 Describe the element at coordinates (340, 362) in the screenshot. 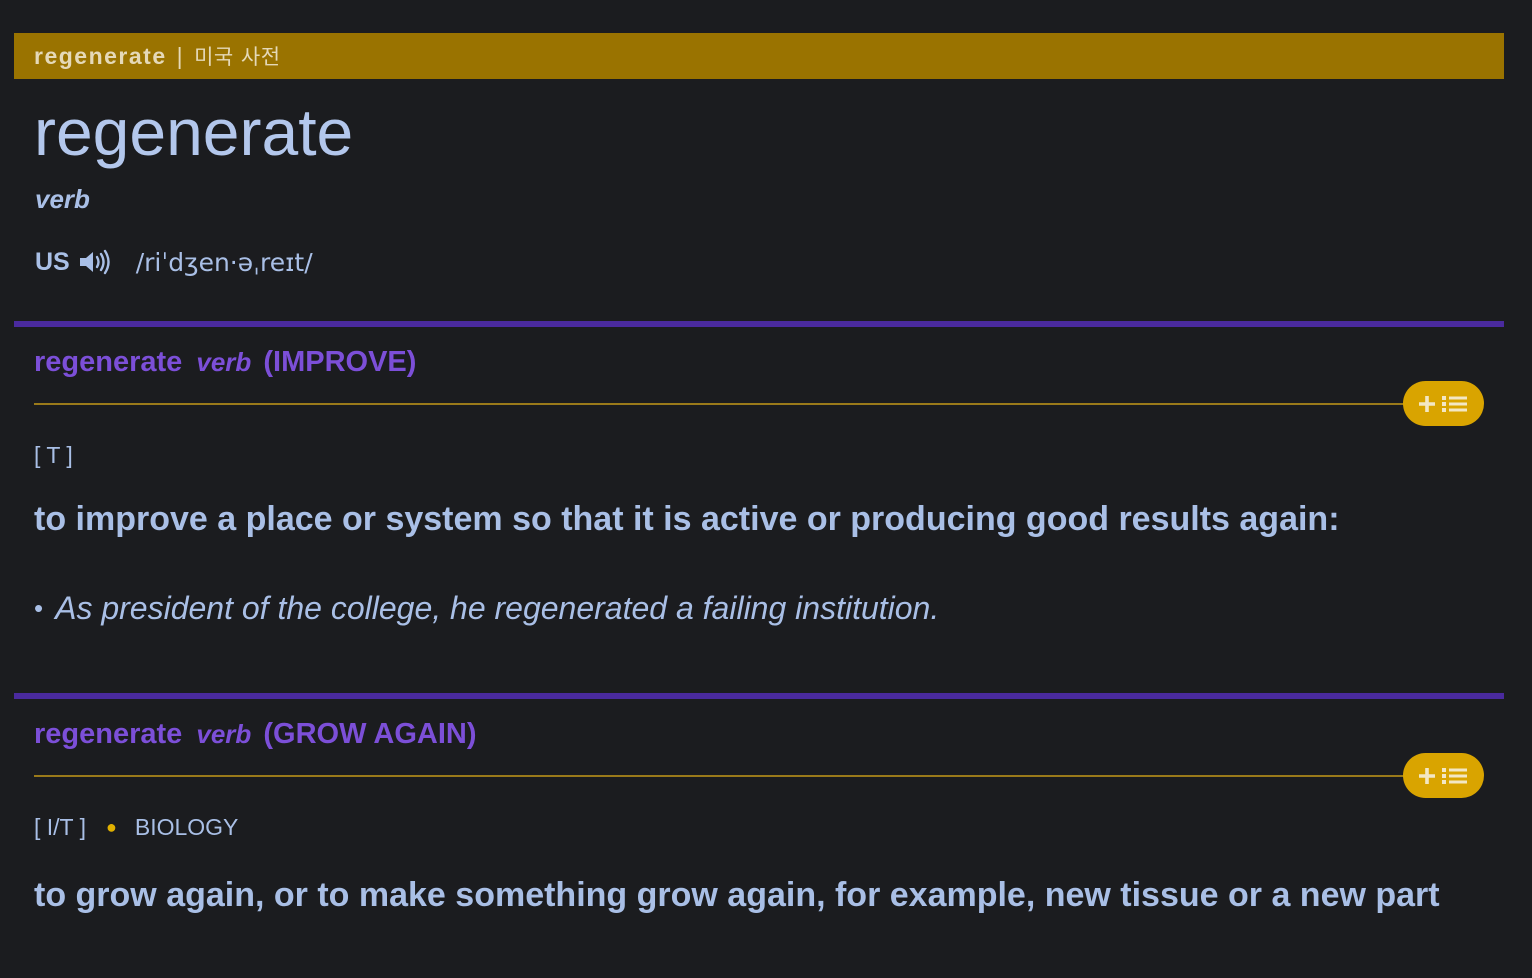

I see `sense-guideword: (IMPROVE)` at that location.